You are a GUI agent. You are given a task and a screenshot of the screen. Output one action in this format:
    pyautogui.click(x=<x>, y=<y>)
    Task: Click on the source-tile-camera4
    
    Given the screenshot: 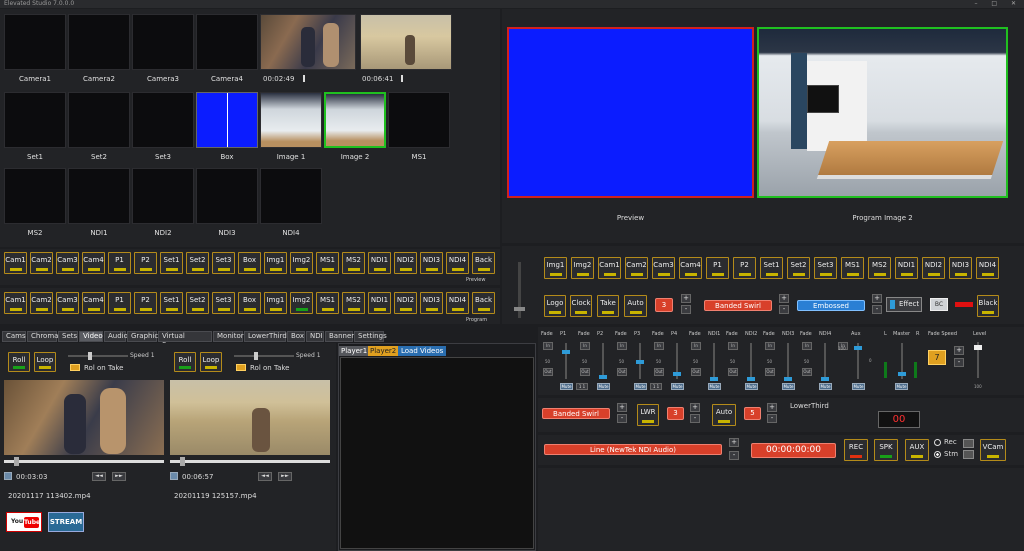 What is the action you would take?
    pyautogui.click(x=227, y=42)
    